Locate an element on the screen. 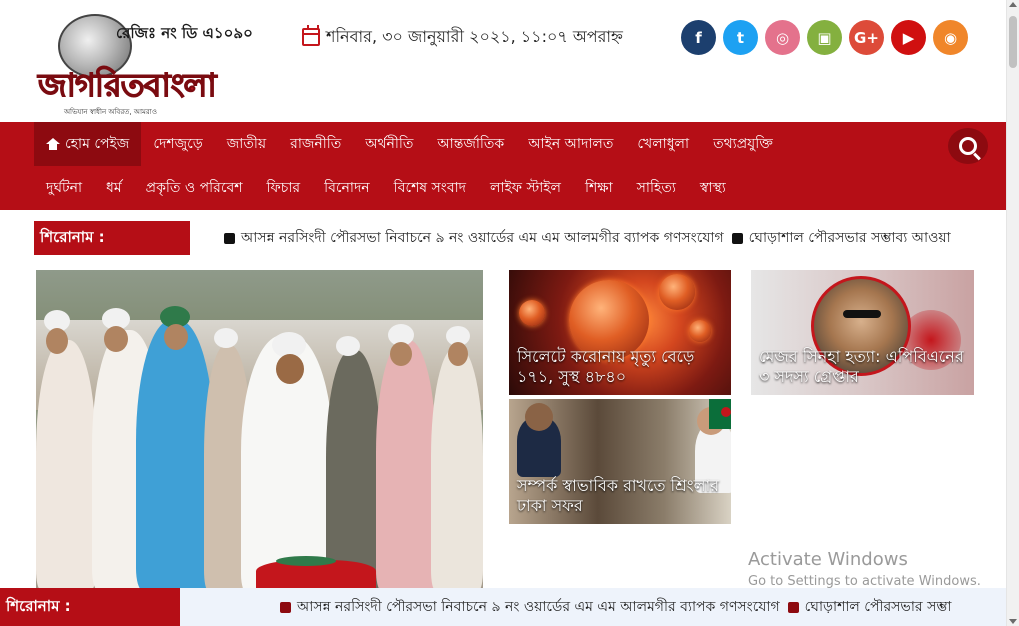 The image size is (1019, 626). nav-item-label: অর্থনীতি is located at coordinates (389, 144).